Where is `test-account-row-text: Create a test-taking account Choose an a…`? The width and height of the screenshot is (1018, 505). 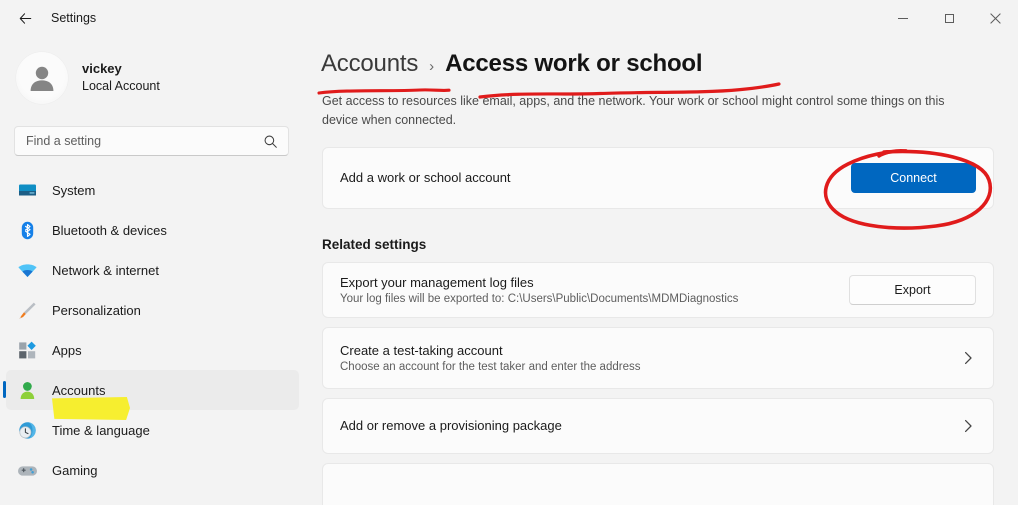
test-account-row-text: Create a test-taking account Choose an a… is located at coordinates (650, 358).